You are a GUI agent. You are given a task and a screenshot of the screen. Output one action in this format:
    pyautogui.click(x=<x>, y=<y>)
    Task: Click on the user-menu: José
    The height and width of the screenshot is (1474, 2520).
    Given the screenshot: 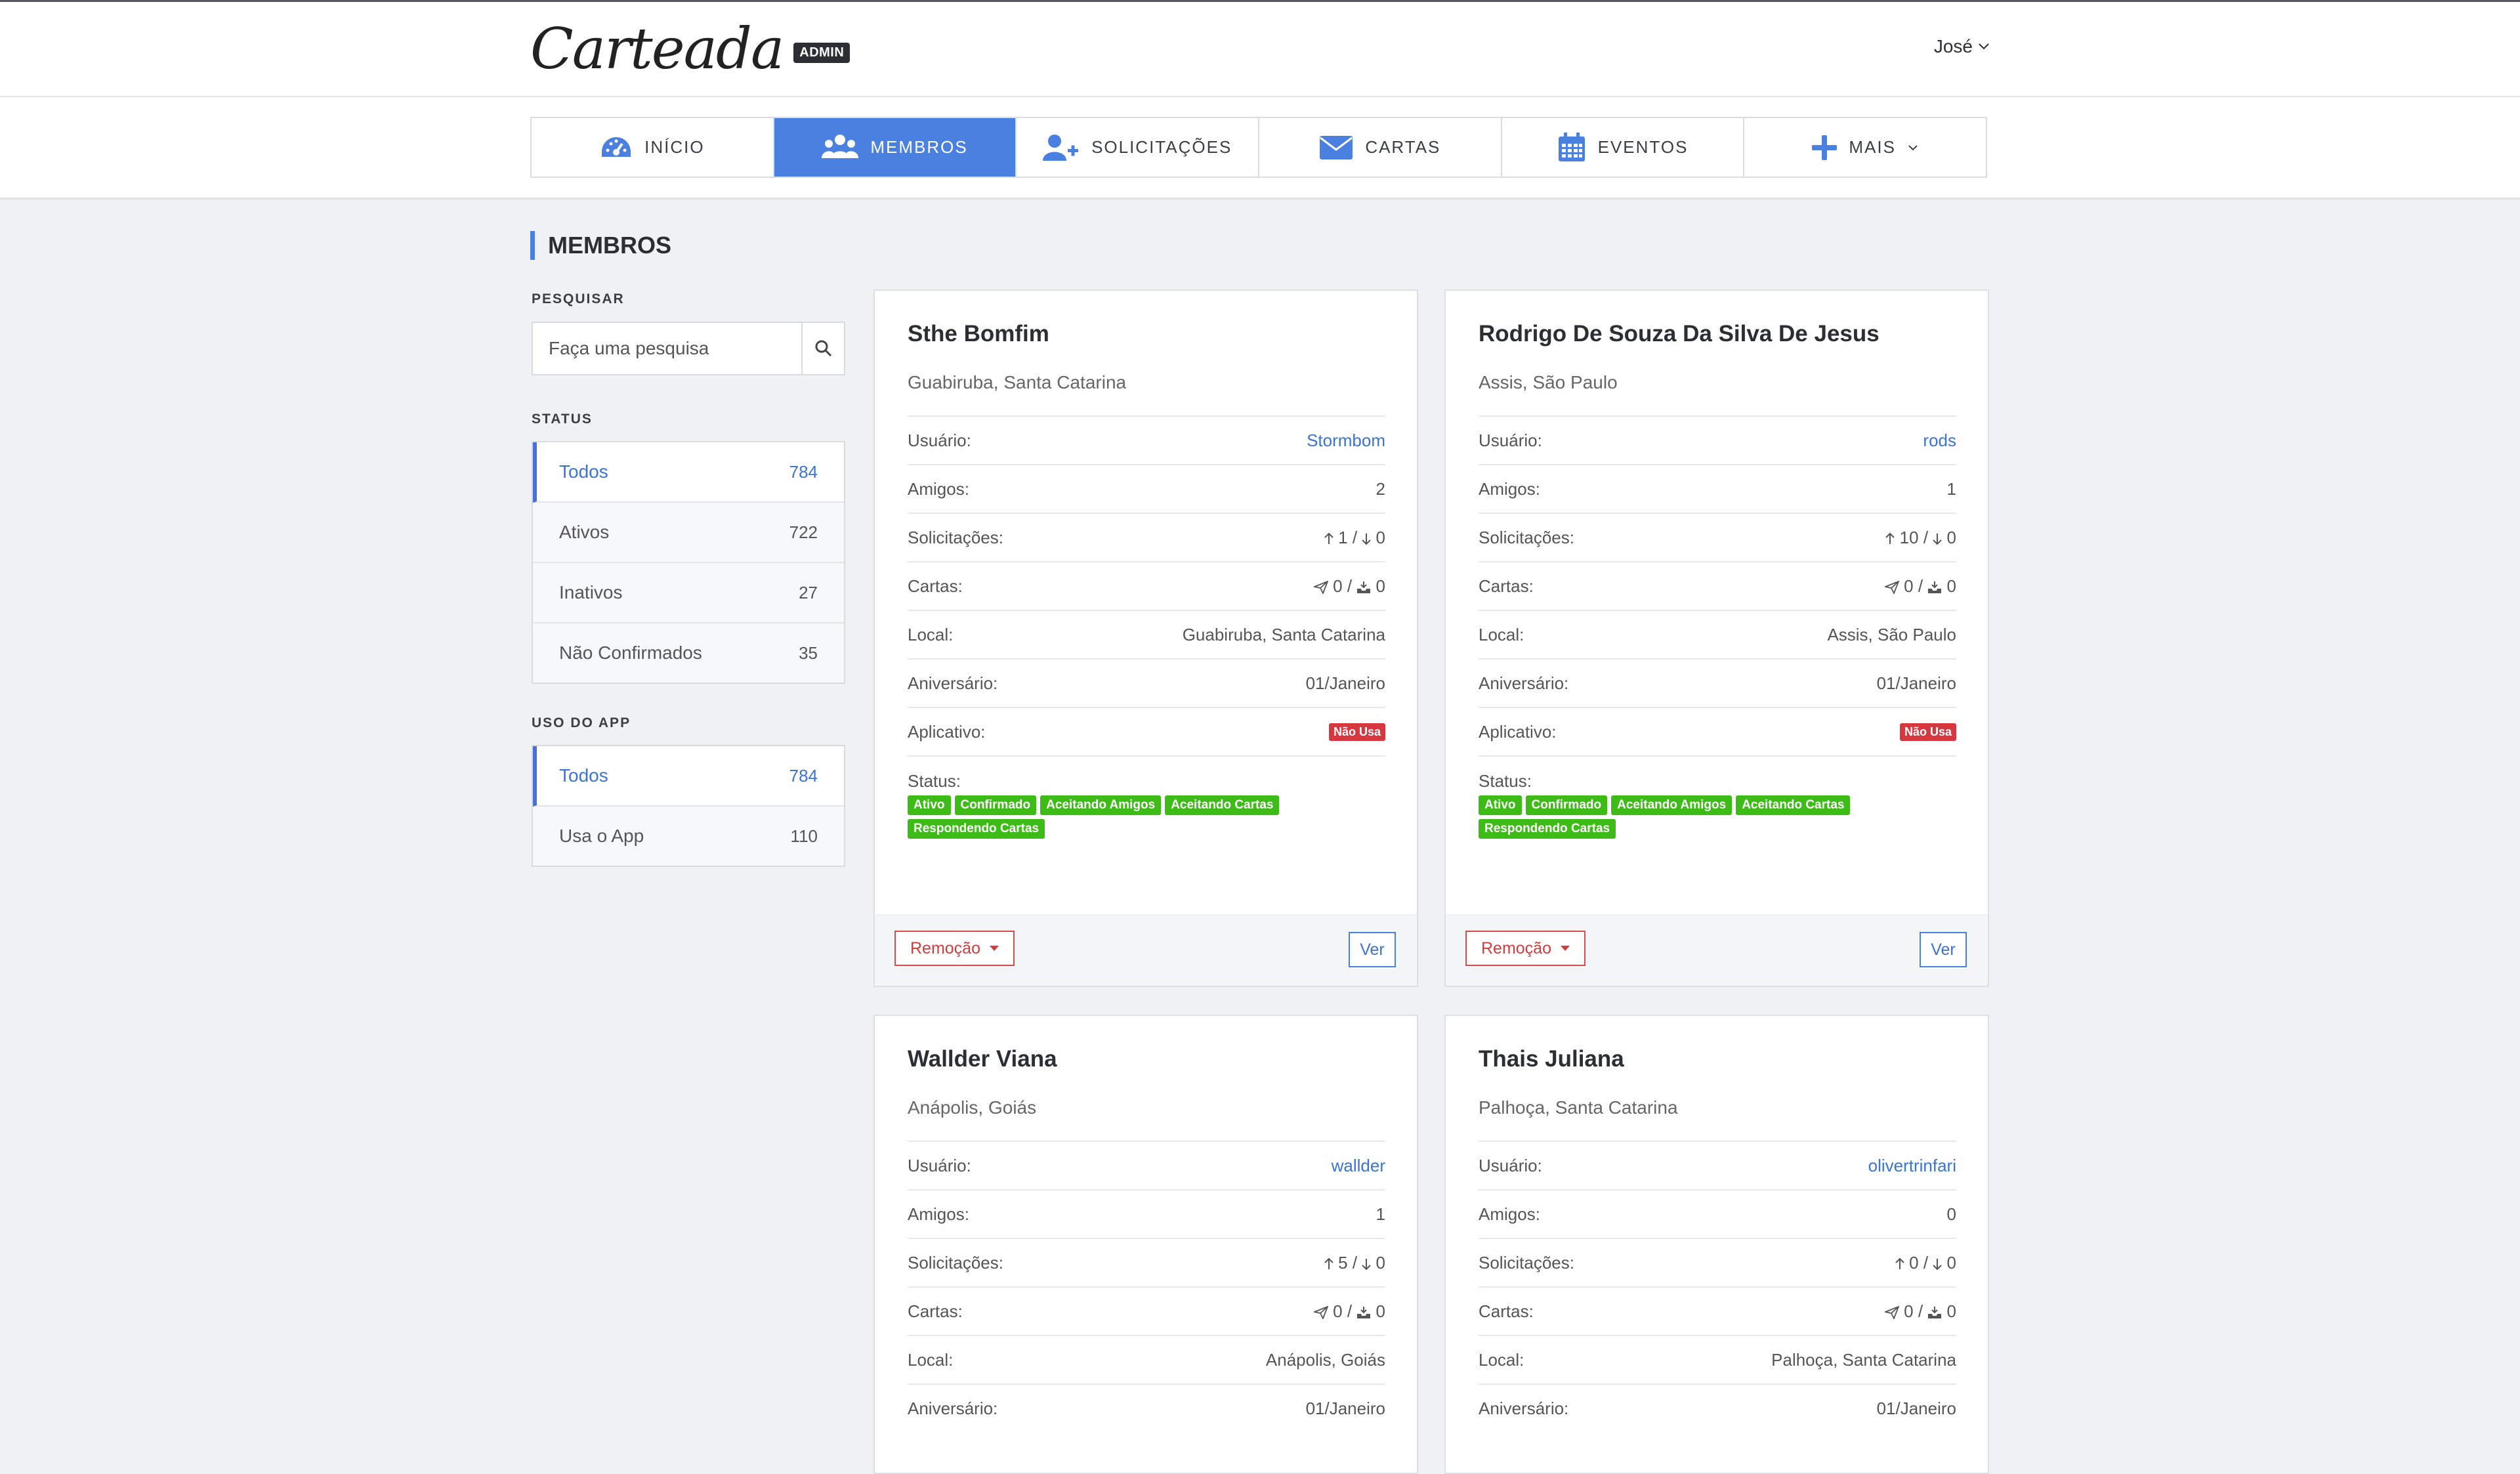 What is the action you would take?
    pyautogui.click(x=1962, y=46)
    